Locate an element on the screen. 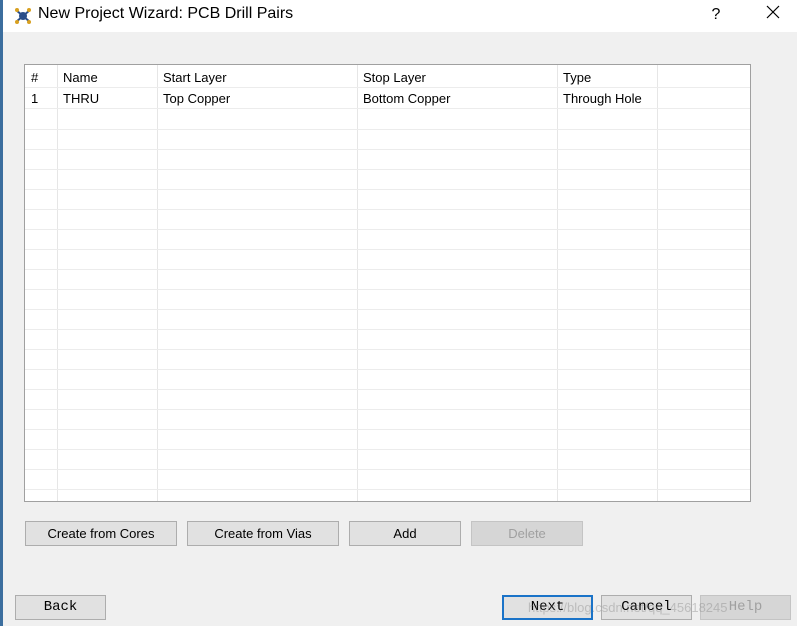 This screenshot has height=626, width=797. column-header-name: Name is located at coordinates (107, 78).